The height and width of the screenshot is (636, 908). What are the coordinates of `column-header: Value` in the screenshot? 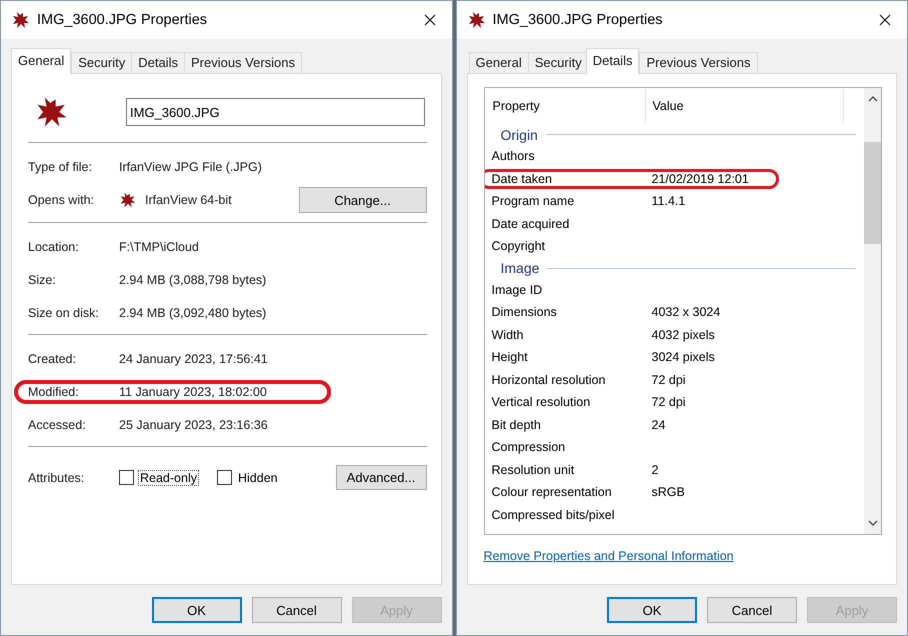 It's located at (745, 106).